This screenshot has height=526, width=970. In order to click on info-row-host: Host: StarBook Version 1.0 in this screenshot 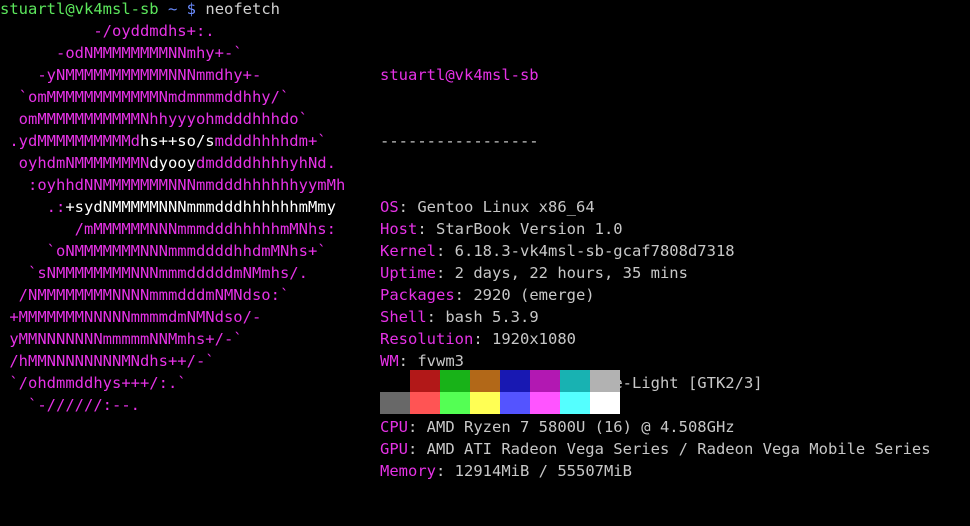, I will do `click(501, 229)`.